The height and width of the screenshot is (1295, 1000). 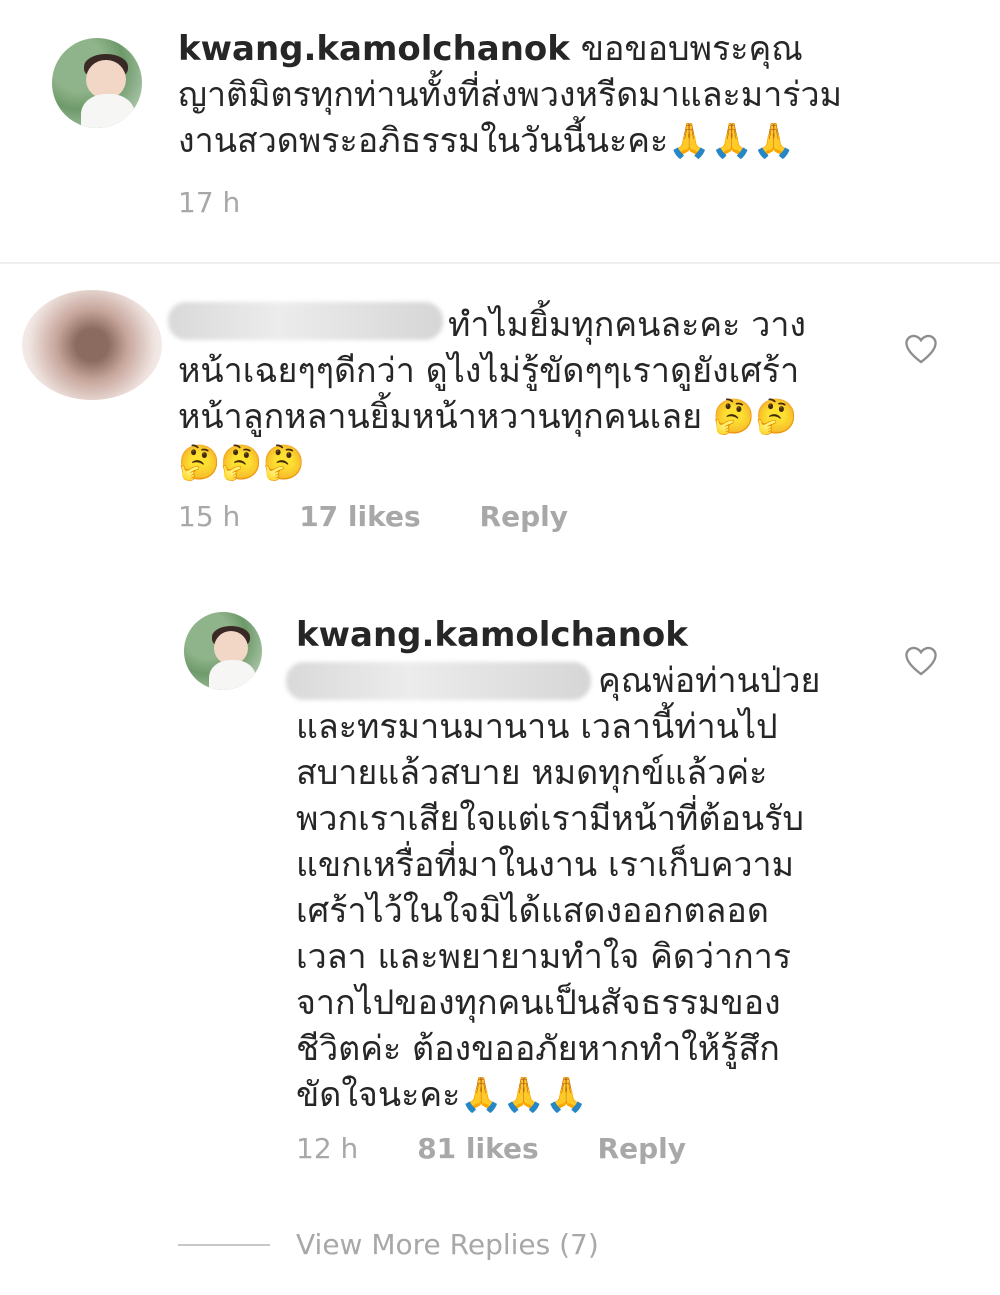 I want to click on likes-count: 81 likes, so click(x=477, y=1148).